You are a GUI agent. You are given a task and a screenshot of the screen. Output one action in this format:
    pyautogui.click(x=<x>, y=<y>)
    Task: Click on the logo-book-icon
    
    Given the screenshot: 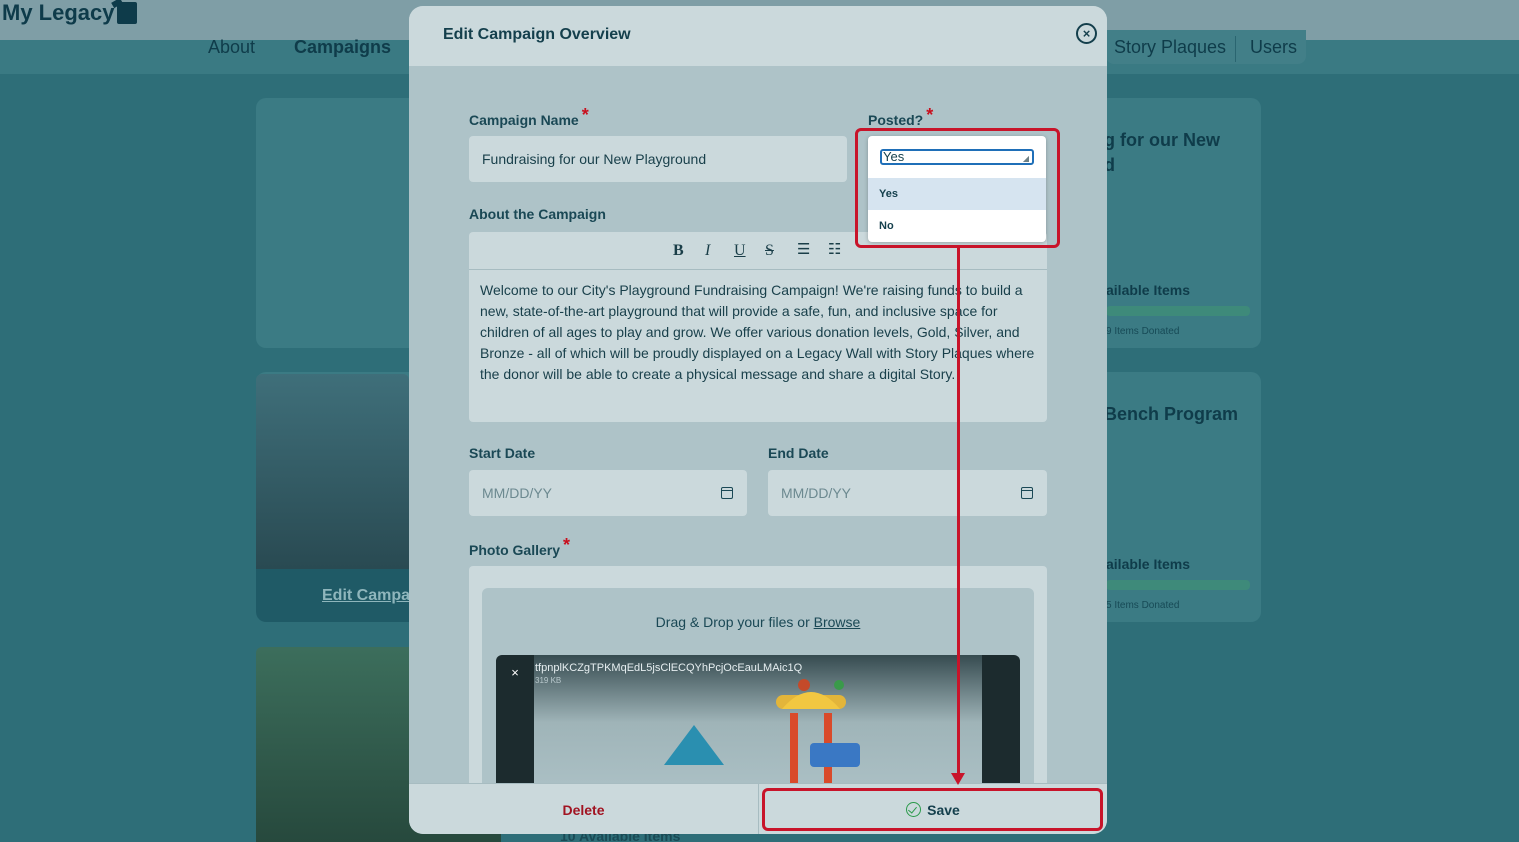 What is the action you would take?
    pyautogui.click(x=126, y=13)
    